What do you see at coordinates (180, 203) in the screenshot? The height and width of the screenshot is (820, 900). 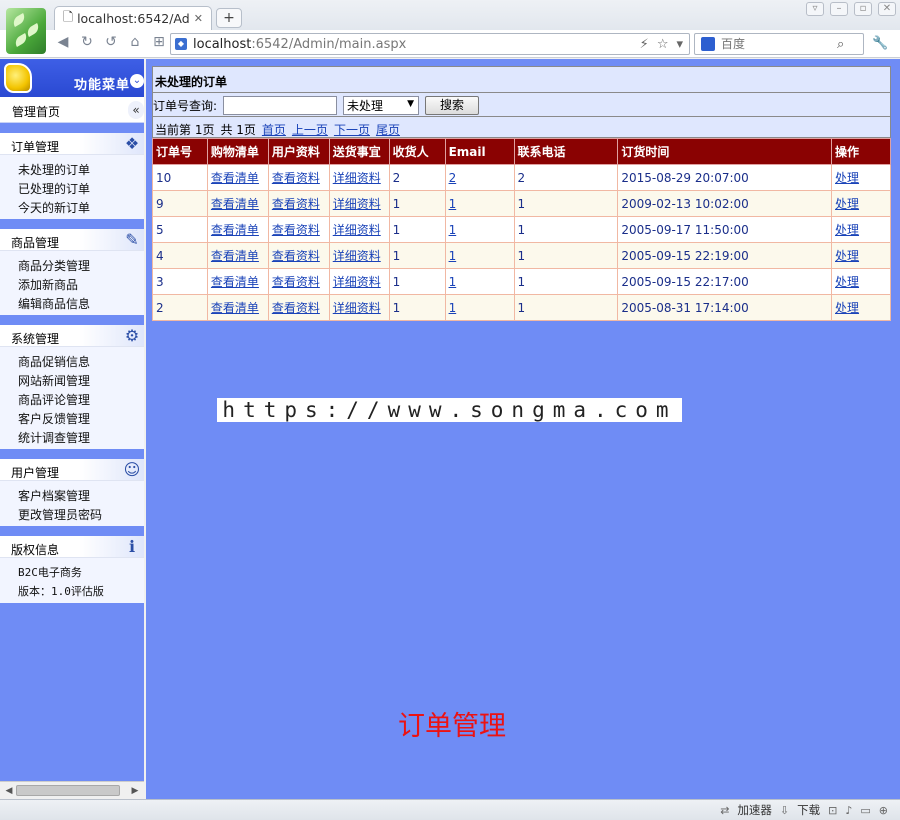 I see `cell-order-id: 9` at bounding box center [180, 203].